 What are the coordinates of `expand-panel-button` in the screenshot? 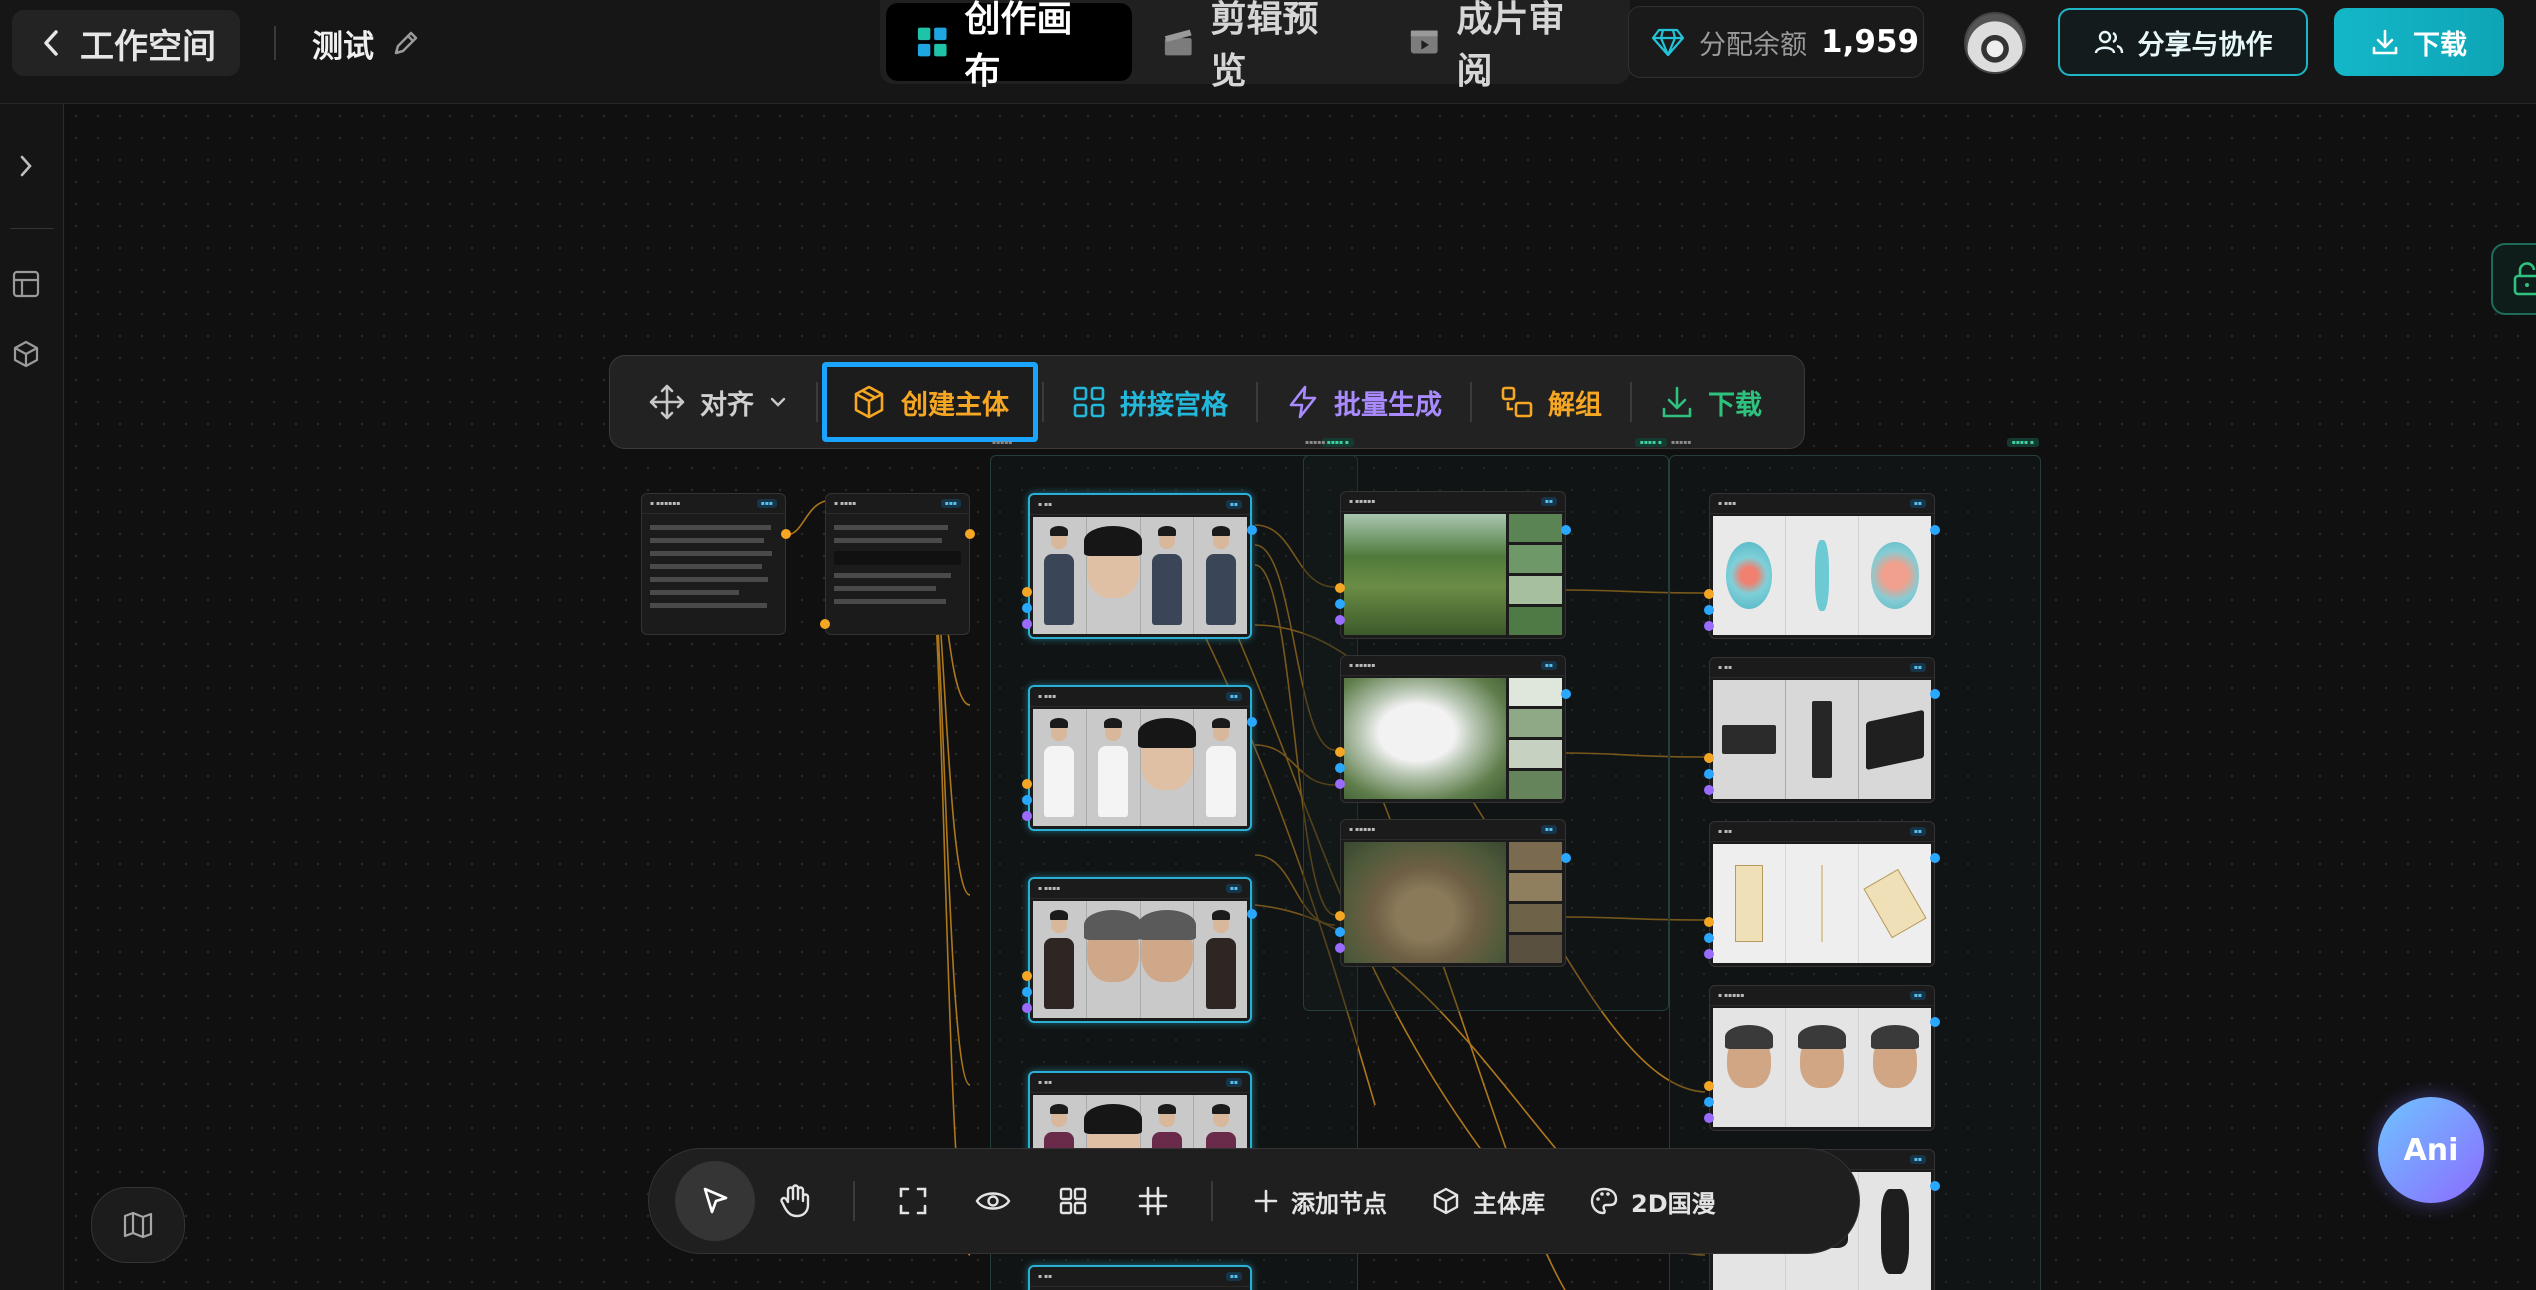 It's located at (26, 166).